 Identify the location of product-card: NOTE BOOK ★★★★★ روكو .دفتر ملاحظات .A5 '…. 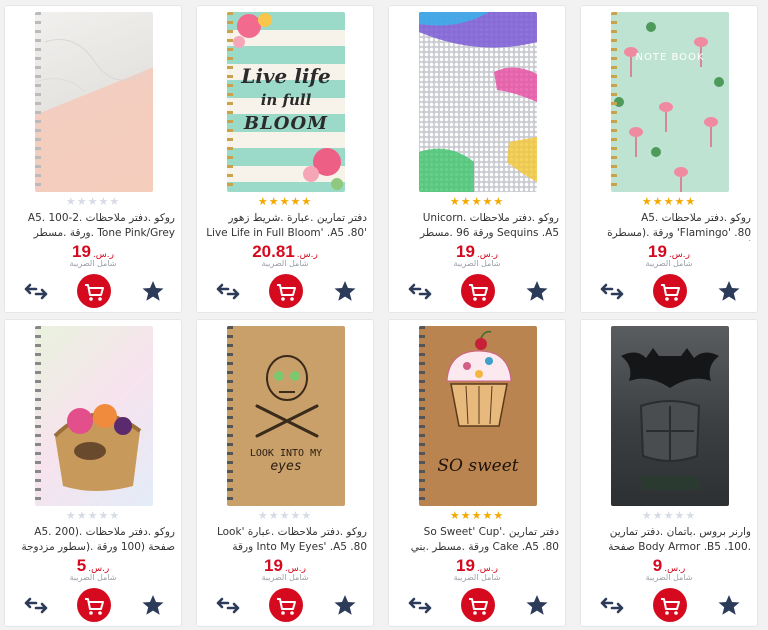
(669, 159).